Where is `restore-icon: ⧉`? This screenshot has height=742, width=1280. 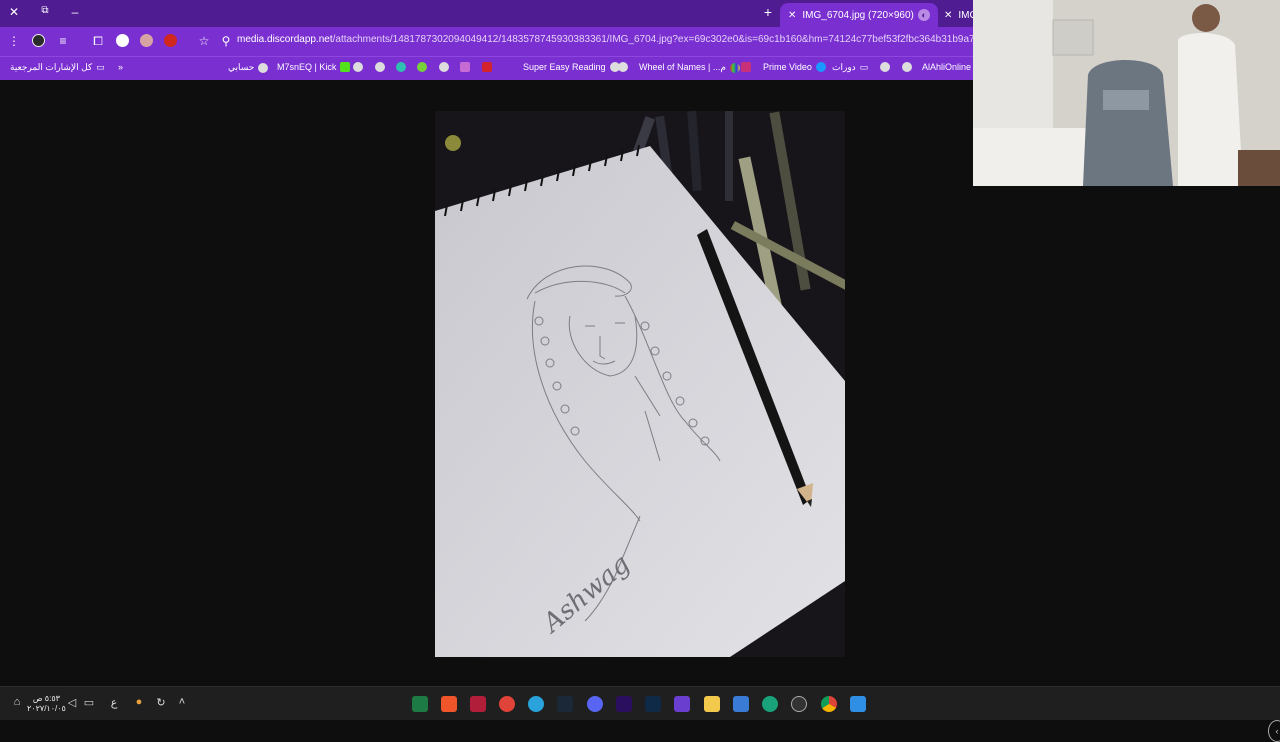 restore-icon: ⧉ is located at coordinates (45, 10).